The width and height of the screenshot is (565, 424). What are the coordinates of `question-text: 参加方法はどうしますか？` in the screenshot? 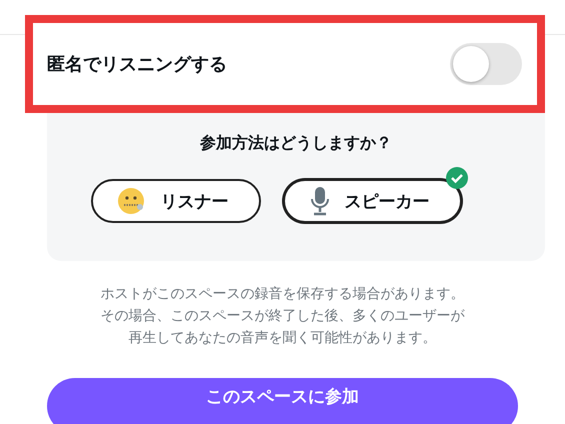 It's located at (296, 143).